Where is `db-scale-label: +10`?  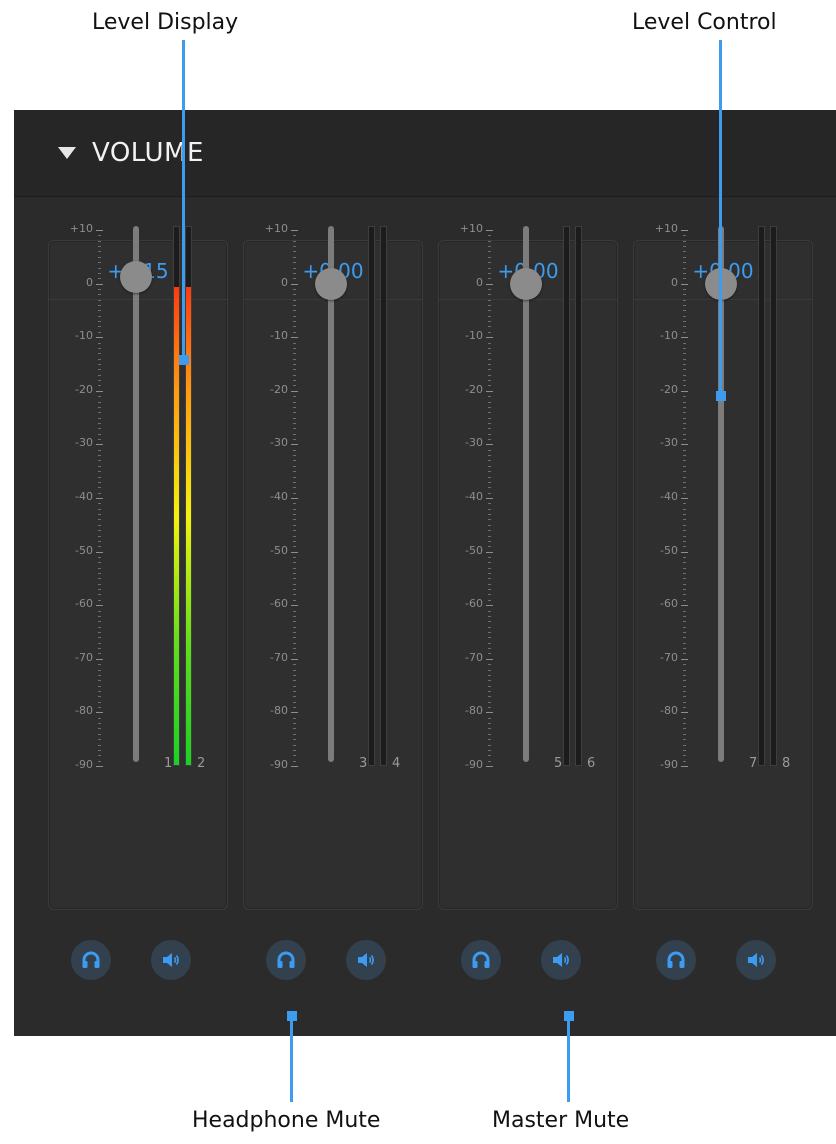 db-scale-label: +10 is located at coordinates (471, 228).